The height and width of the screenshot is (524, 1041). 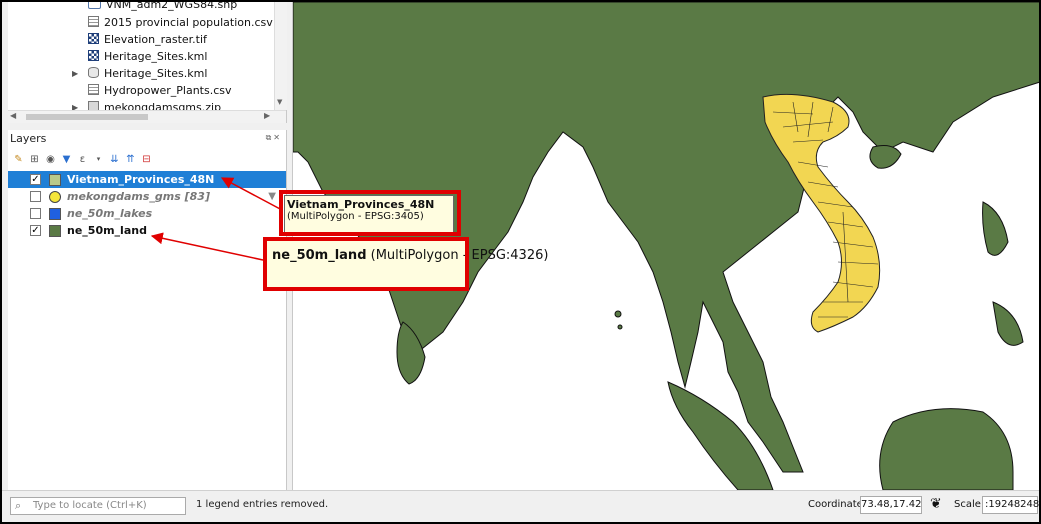 What do you see at coordinates (18, 159) in the screenshot?
I see `style-brush-icon: ✎` at bounding box center [18, 159].